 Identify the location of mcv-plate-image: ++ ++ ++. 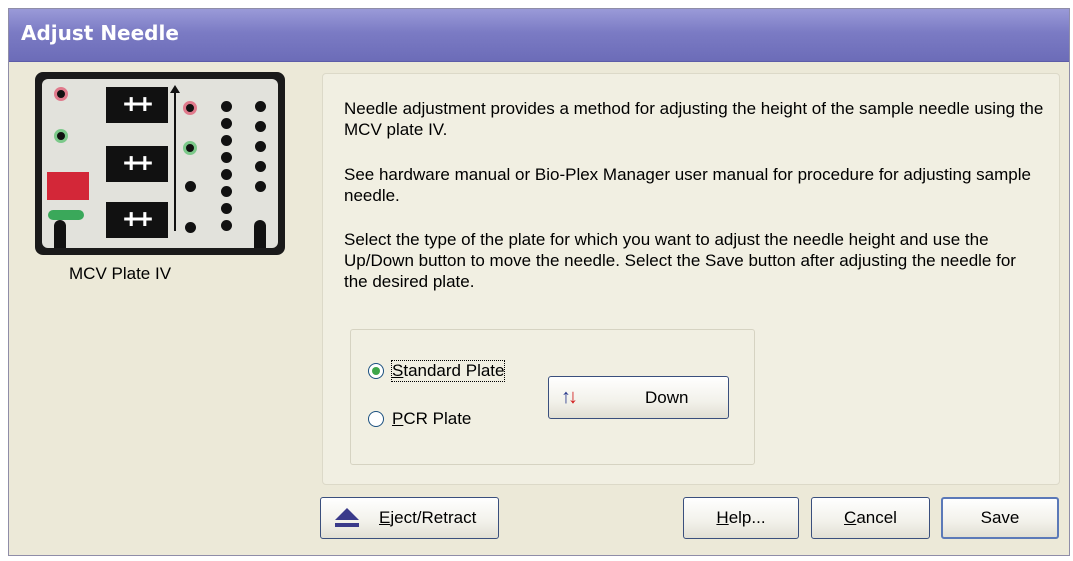
(160, 163).